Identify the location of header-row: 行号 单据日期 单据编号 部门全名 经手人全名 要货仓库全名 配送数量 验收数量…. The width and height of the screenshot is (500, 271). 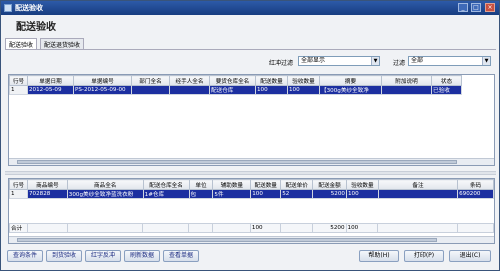
(235, 80).